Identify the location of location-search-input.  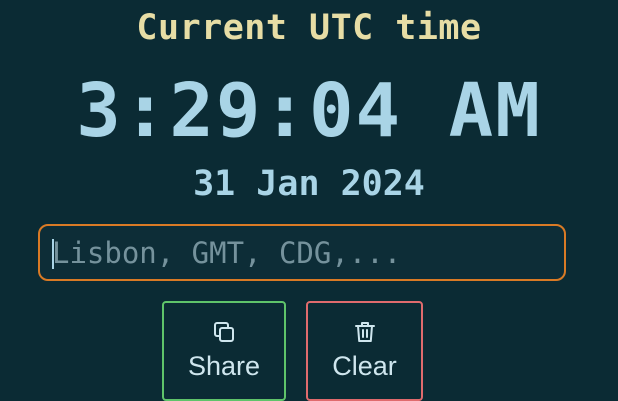
(302, 252).